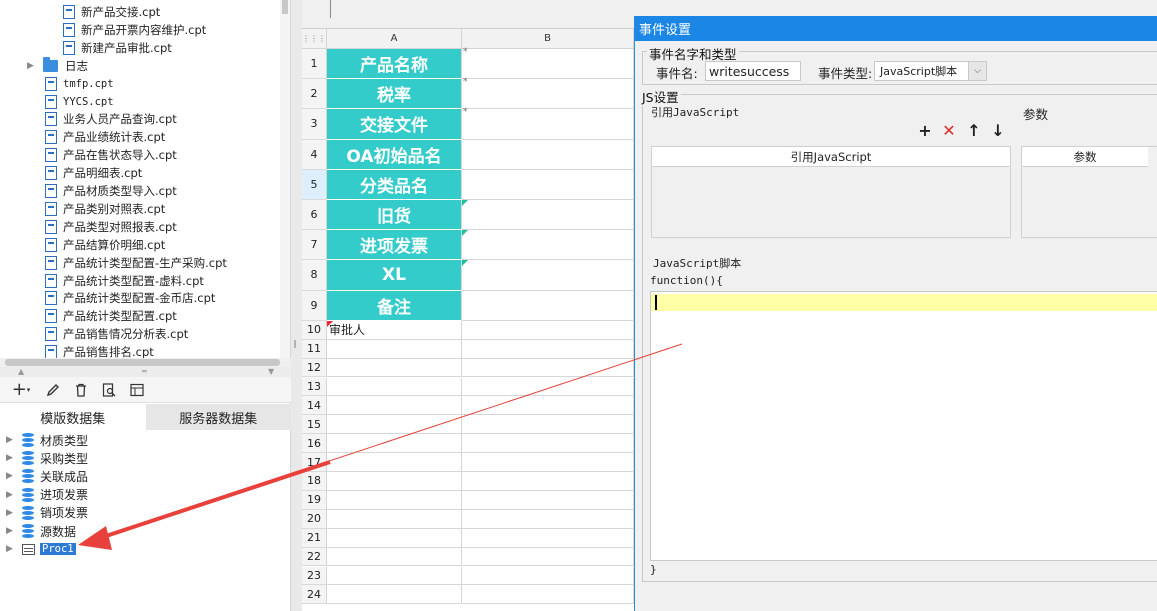  Describe the element at coordinates (314, 215) in the screenshot. I see `row-header: 6` at that location.